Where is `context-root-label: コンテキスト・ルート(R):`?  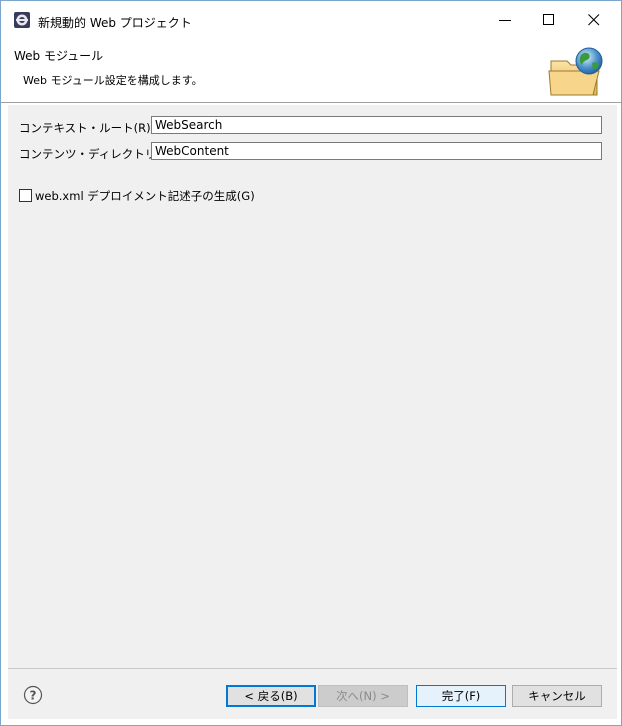
context-root-label: コンテキスト・ルート(R): is located at coordinates (87, 128).